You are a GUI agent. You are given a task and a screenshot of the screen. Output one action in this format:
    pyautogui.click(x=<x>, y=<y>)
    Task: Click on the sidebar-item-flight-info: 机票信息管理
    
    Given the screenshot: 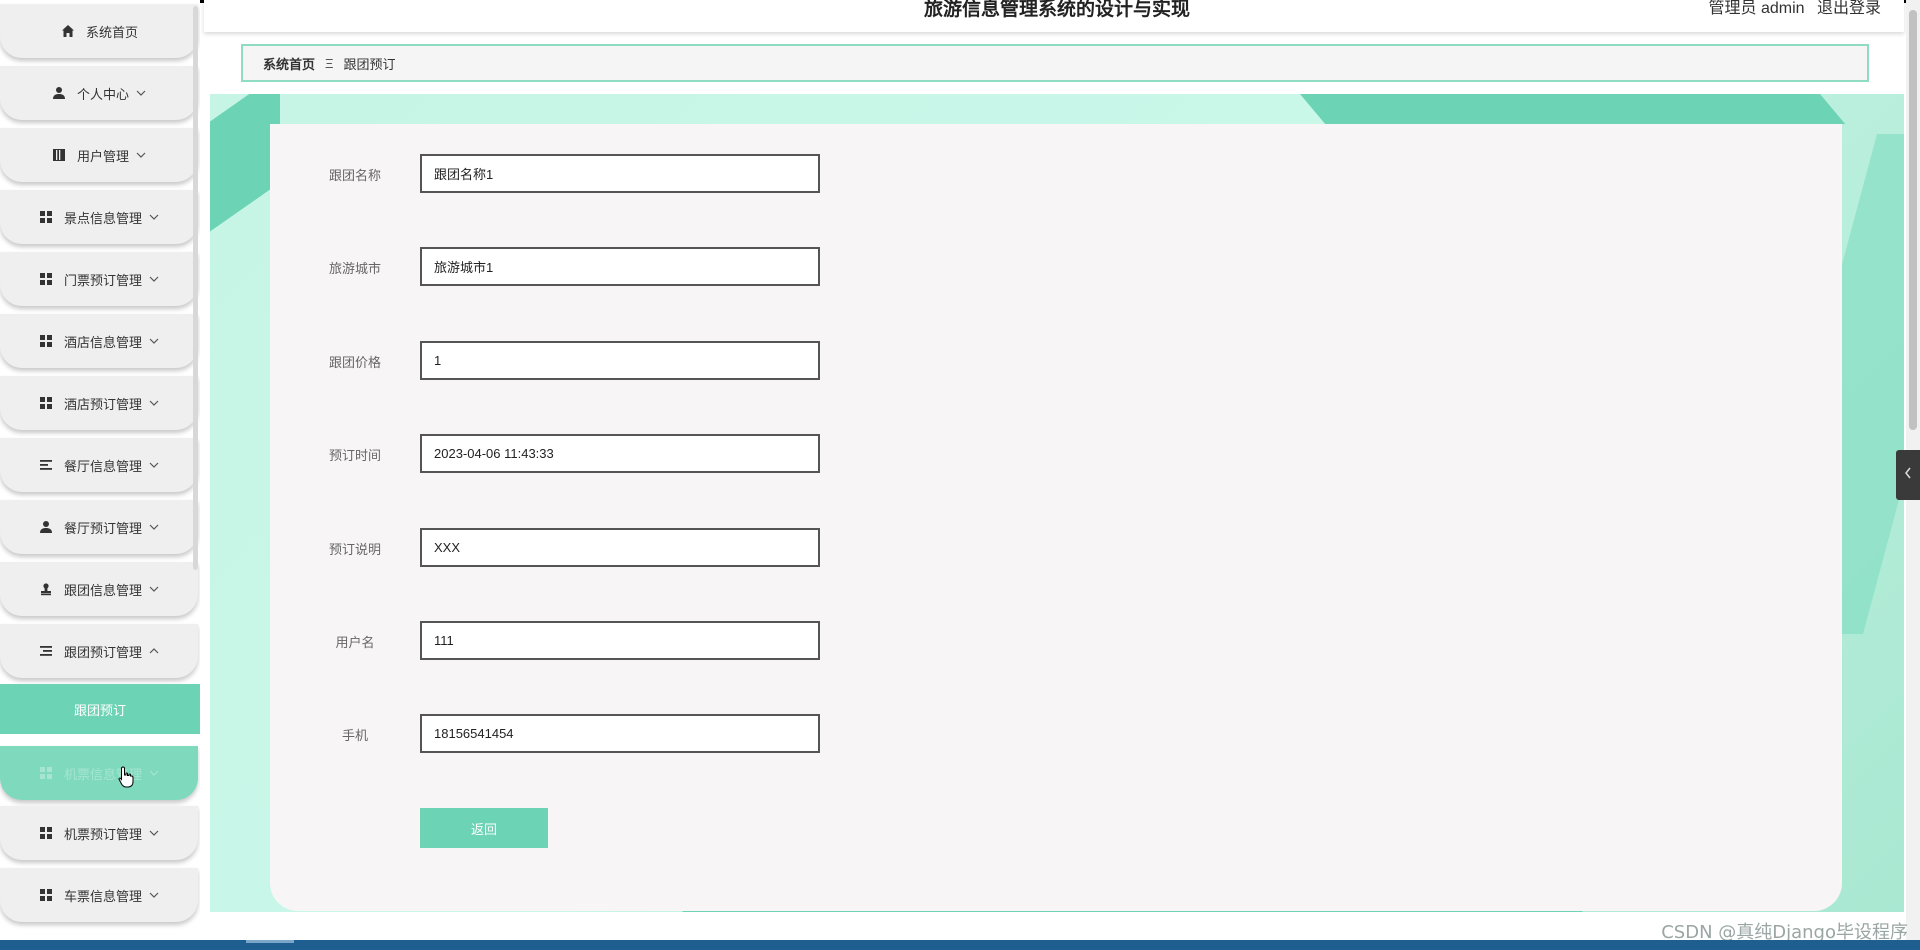 What is the action you would take?
    pyautogui.click(x=99, y=773)
    